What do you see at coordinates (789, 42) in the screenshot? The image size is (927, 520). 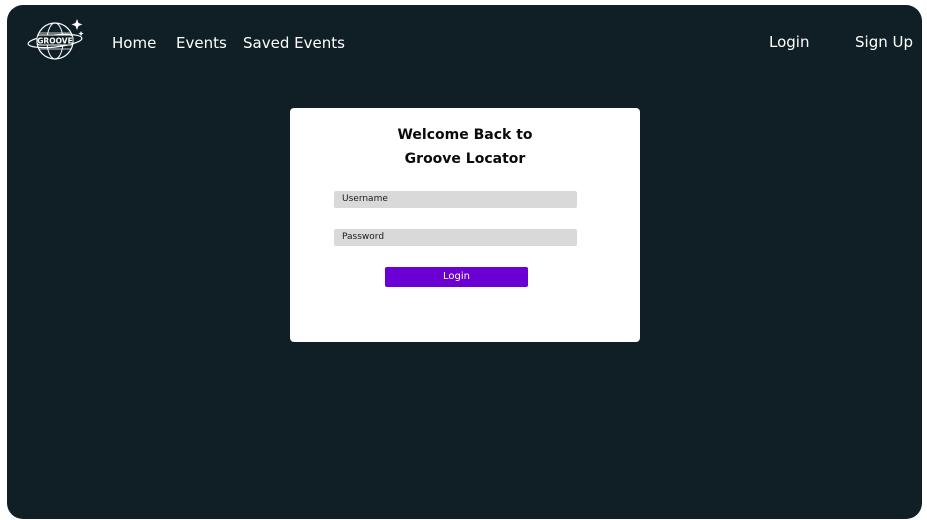 I see `nav-login-link: Login` at bounding box center [789, 42].